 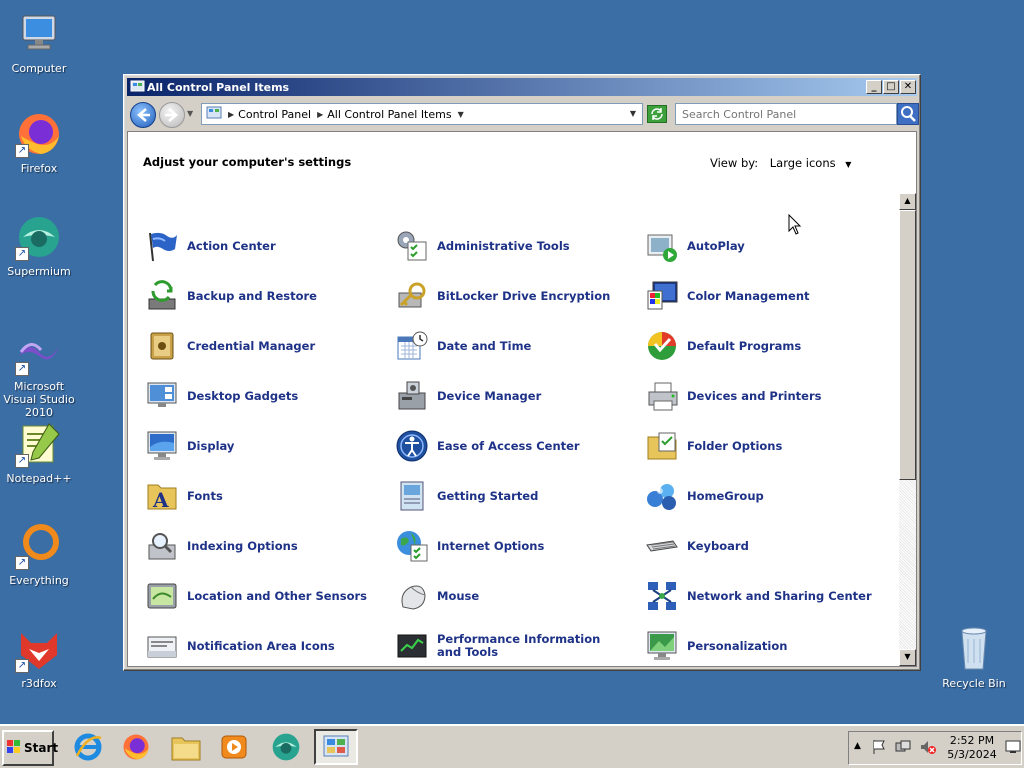 What do you see at coordinates (261, 645) in the screenshot?
I see `item-label: Notification Area Icons` at bounding box center [261, 645].